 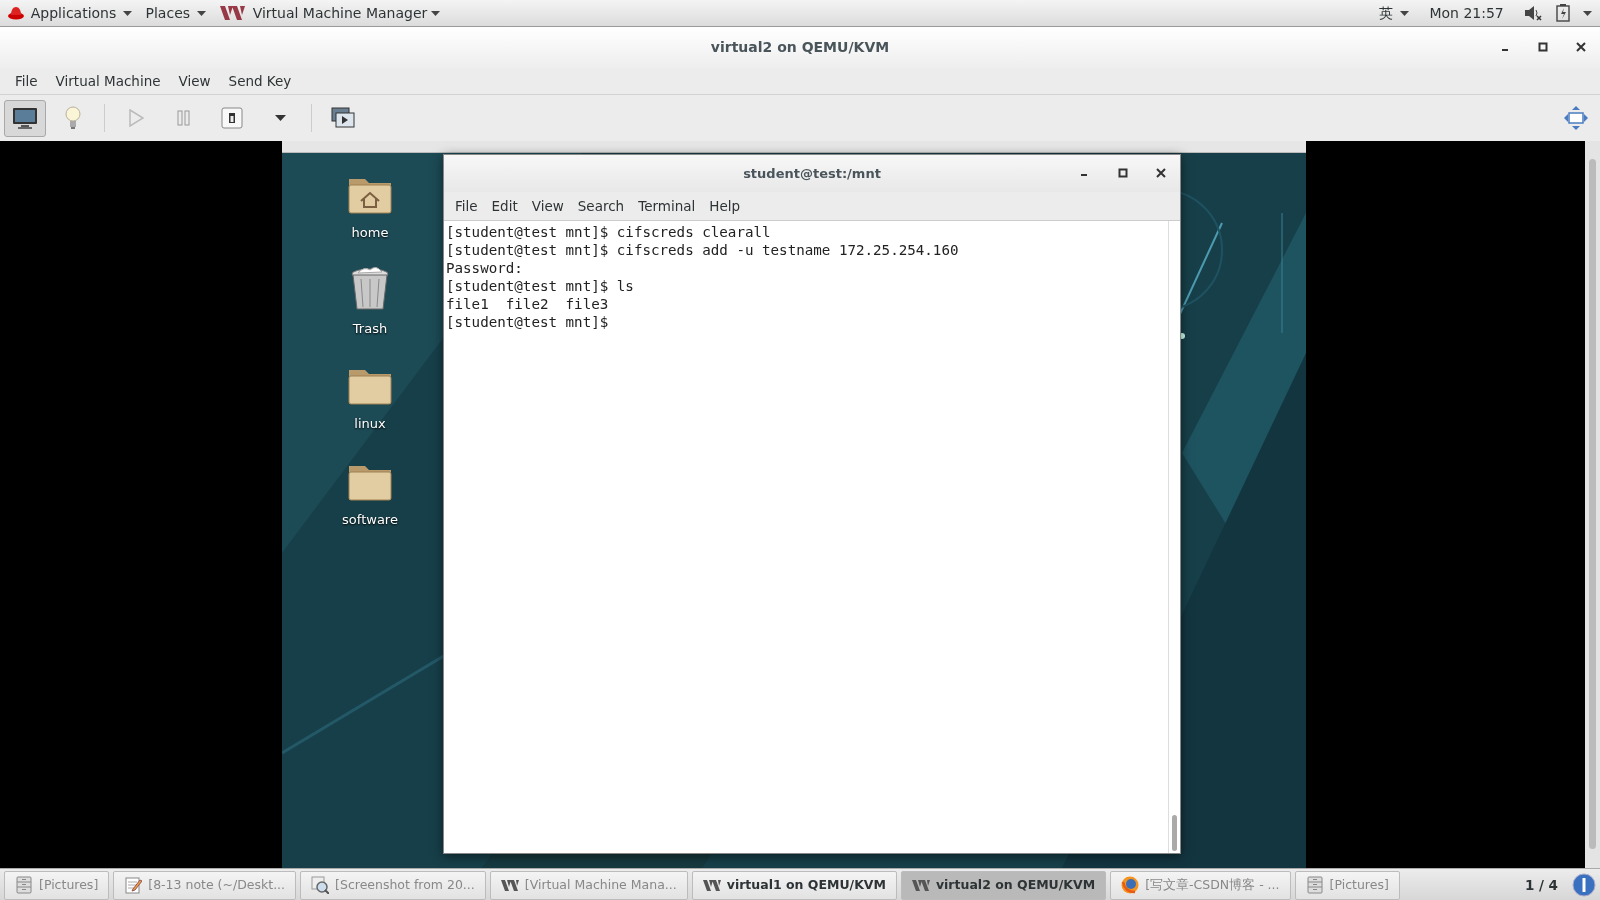 I want to click on taskbar-button: virtual2 on QEMU/KVM, so click(x=1003, y=885).